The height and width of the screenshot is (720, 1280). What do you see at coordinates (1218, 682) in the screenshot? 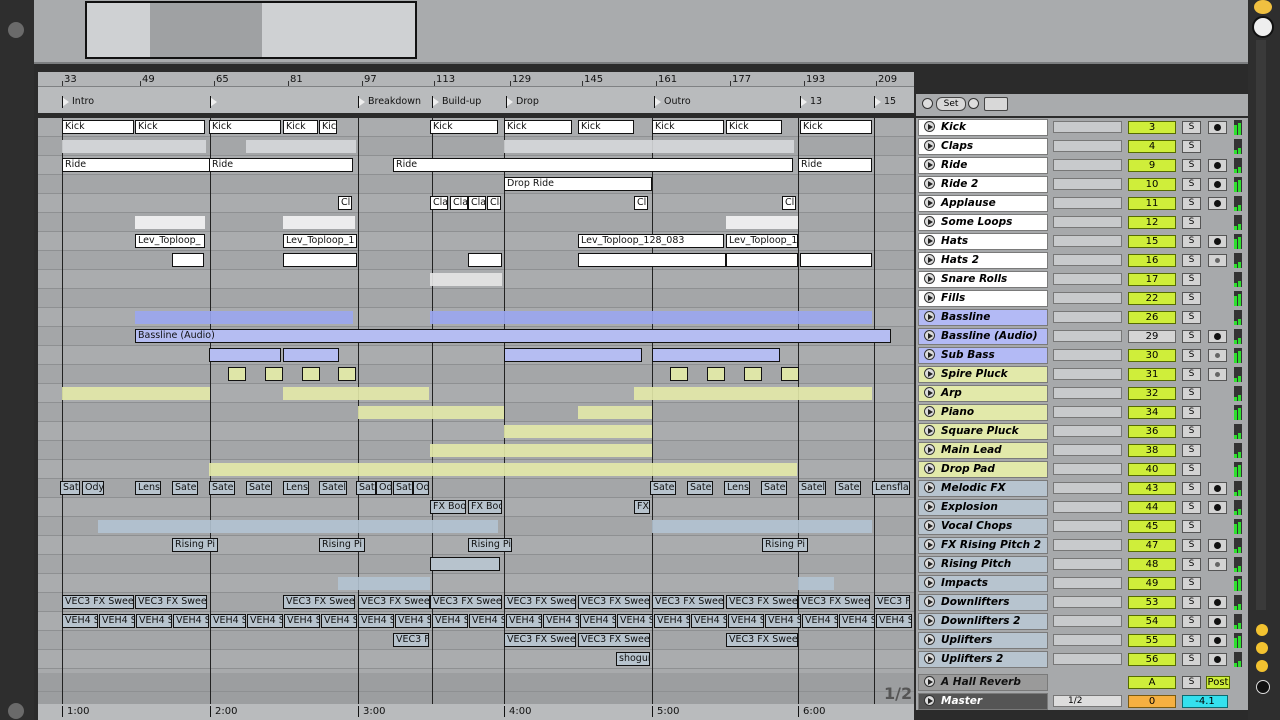
I see `post-button: Post` at bounding box center [1218, 682].